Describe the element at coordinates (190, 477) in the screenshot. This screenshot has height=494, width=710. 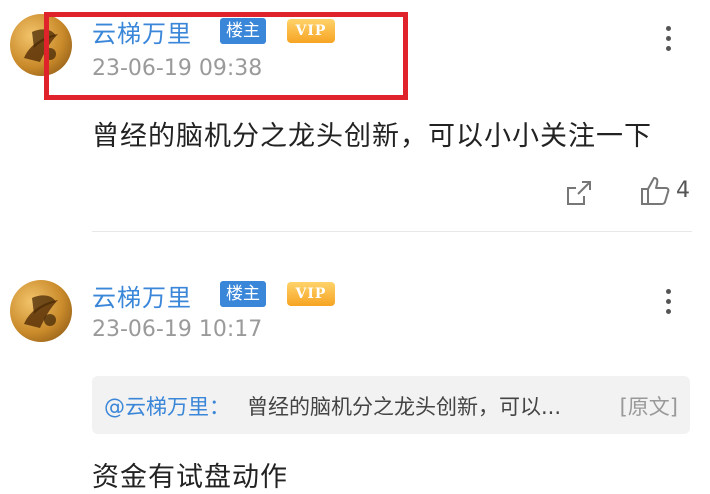
I see `post-content: 资金有试盘动作` at that location.